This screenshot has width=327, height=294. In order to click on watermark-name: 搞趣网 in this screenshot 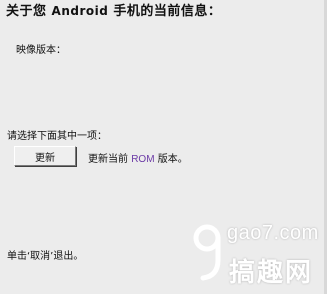, I will do `click(271, 273)`.